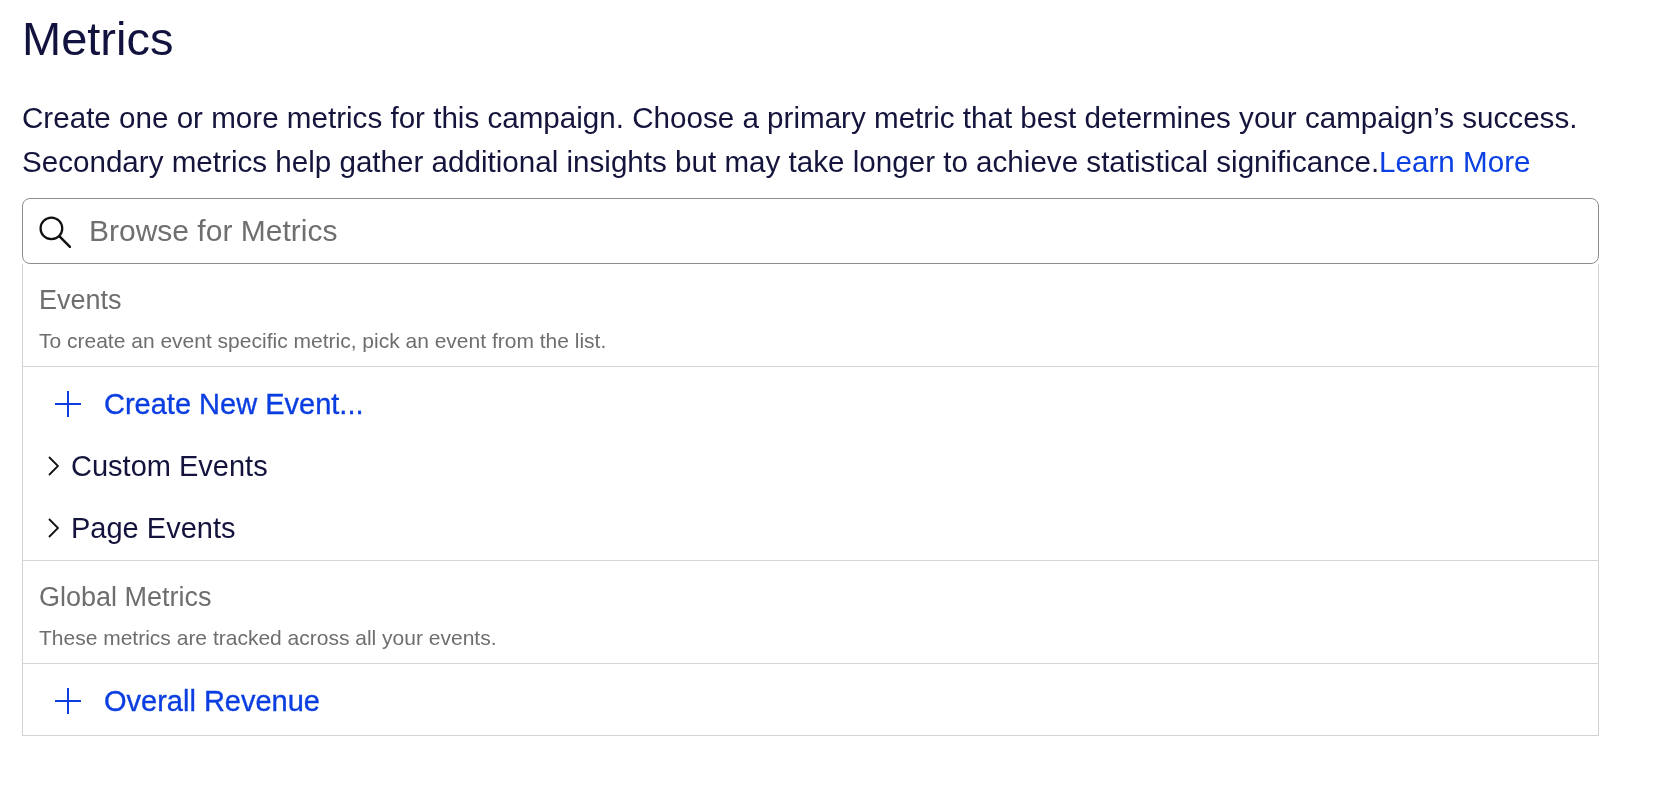 The image size is (1664, 798). What do you see at coordinates (81, 300) in the screenshot?
I see `section-heading: Events` at bounding box center [81, 300].